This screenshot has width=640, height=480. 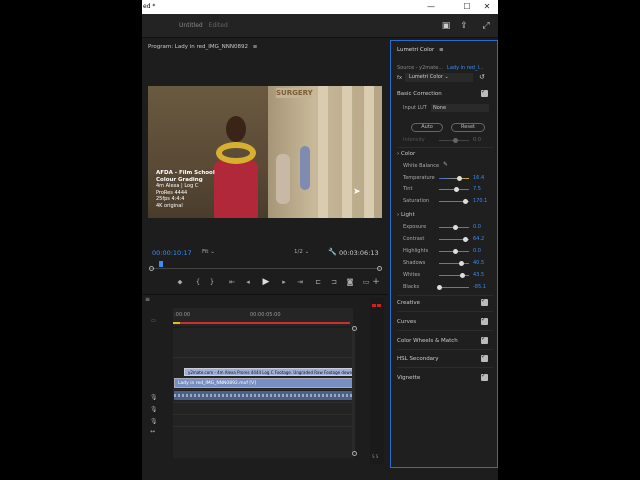 I want to click on program-menu-icon: ≡, so click(x=255, y=47).